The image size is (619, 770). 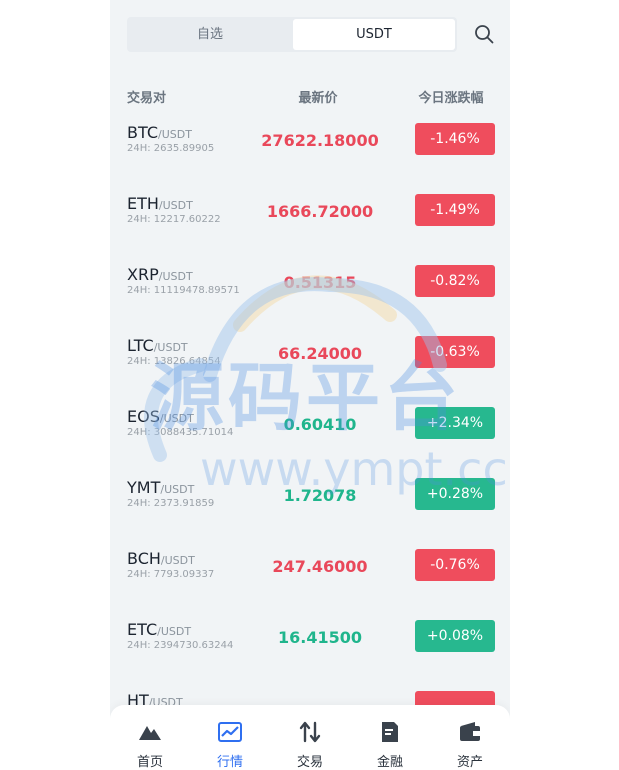 What do you see at coordinates (174, 361) in the screenshot?
I see `volume-24h: 24H: 13826.64854` at bounding box center [174, 361].